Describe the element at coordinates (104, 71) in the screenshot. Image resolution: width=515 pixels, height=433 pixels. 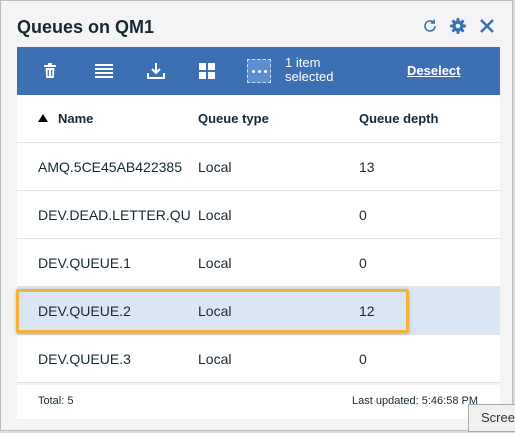
I see `list-icon` at that location.